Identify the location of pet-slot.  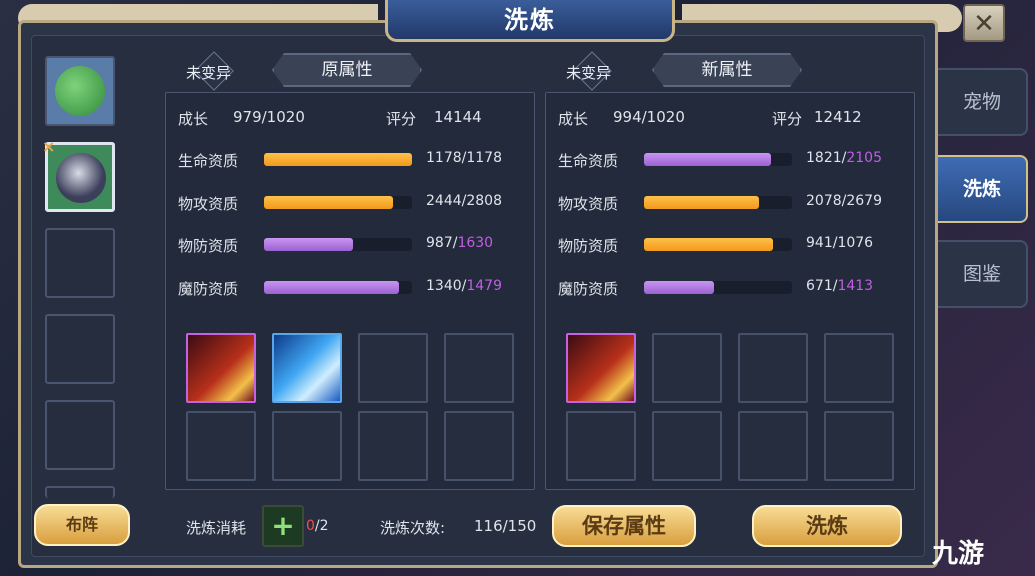
(80, 91).